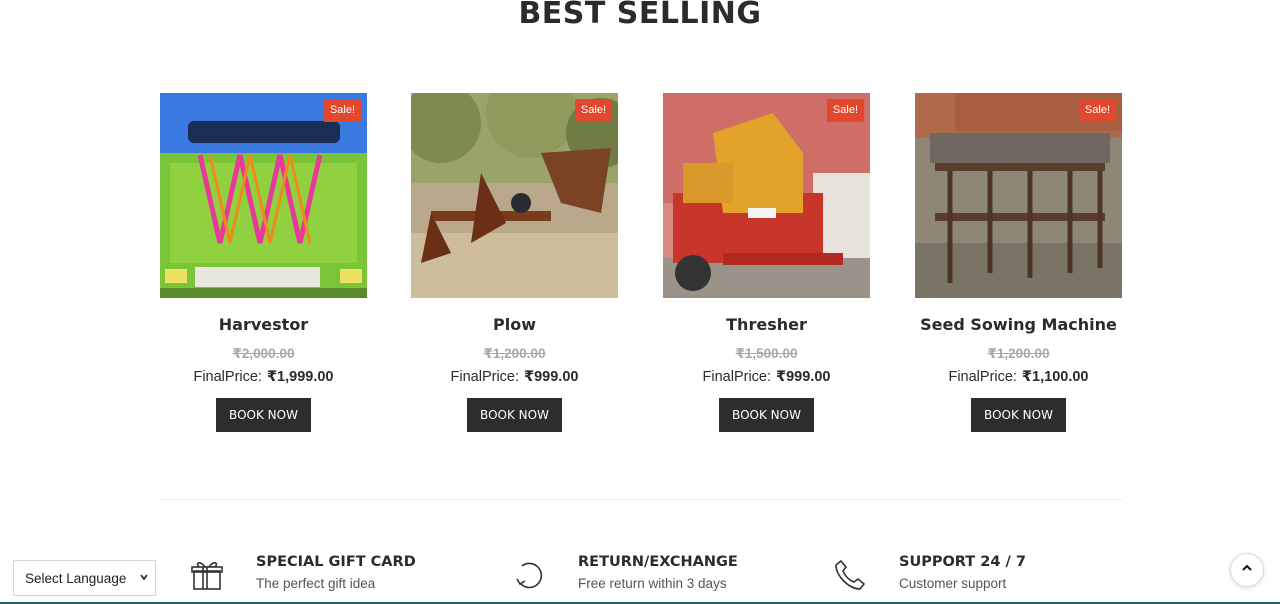  I want to click on feature-title: SUPPORT 24 / 7, so click(962, 562).